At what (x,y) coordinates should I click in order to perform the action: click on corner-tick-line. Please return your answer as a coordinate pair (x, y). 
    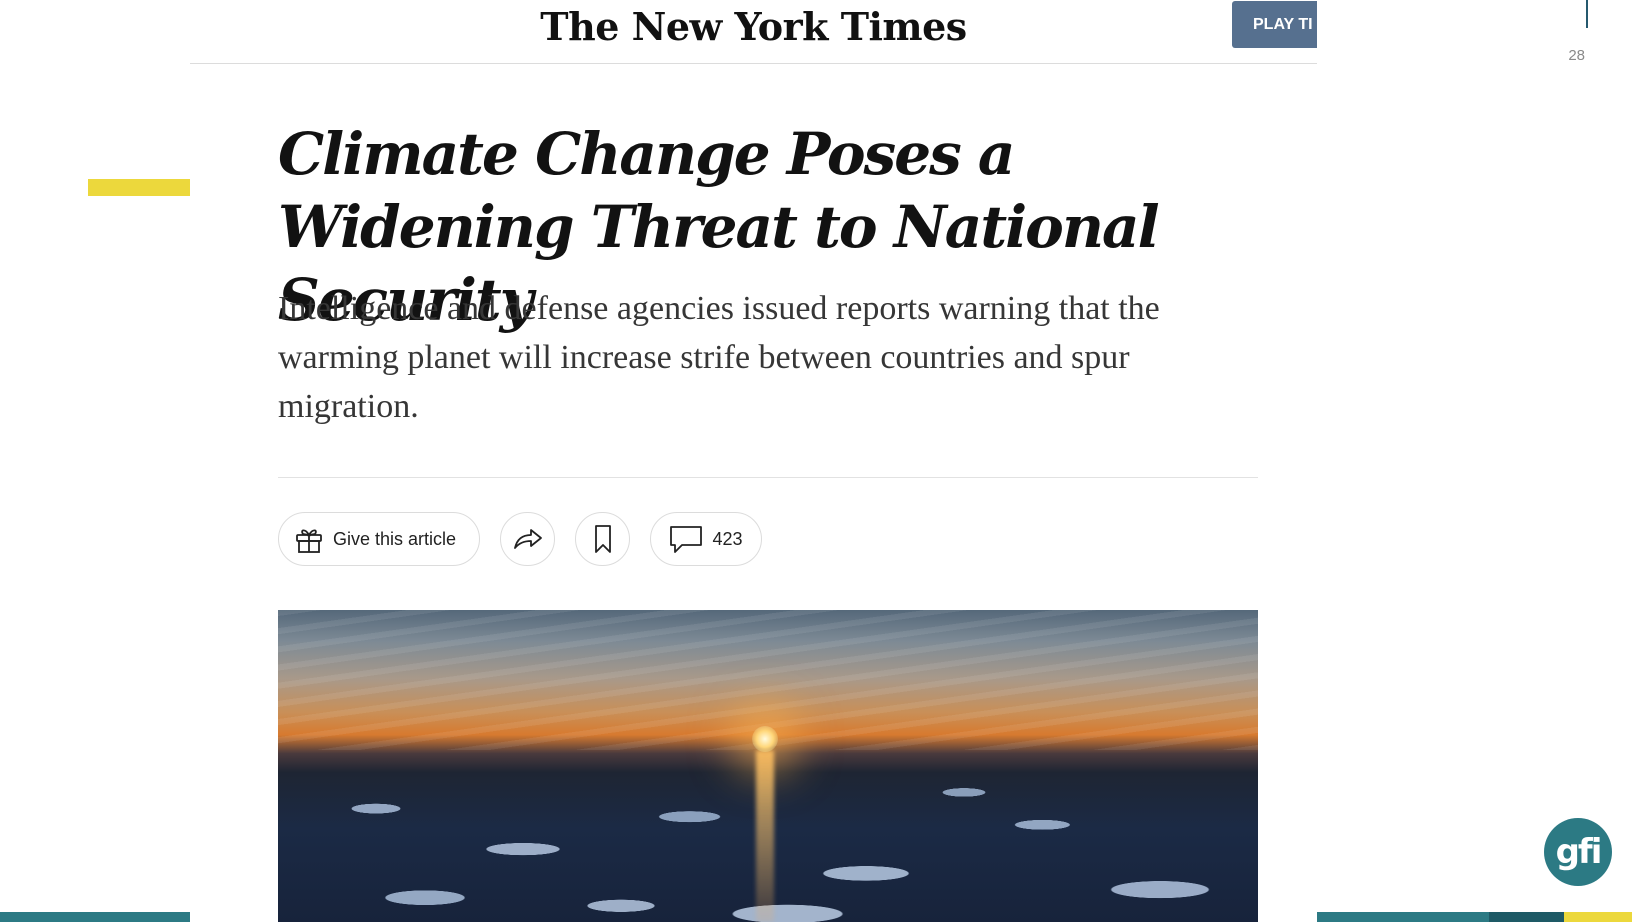
    Looking at the image, I should click on (1587, 14).